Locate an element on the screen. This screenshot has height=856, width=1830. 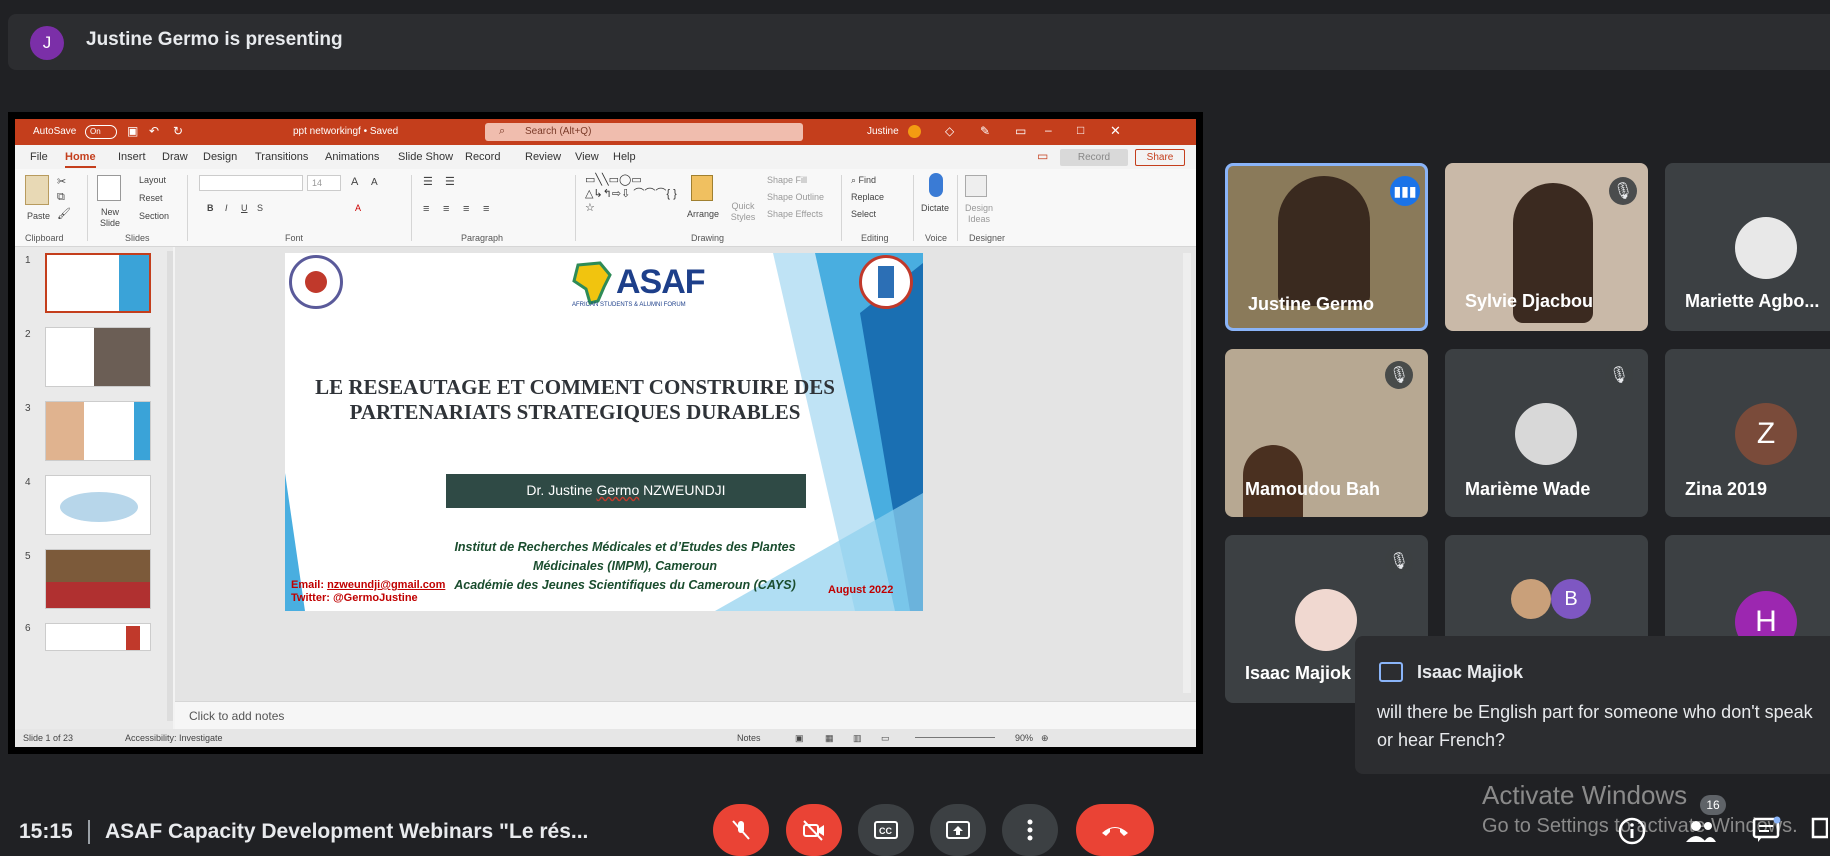
copy-icon: ⧉ is located at coordinates (61, 197).